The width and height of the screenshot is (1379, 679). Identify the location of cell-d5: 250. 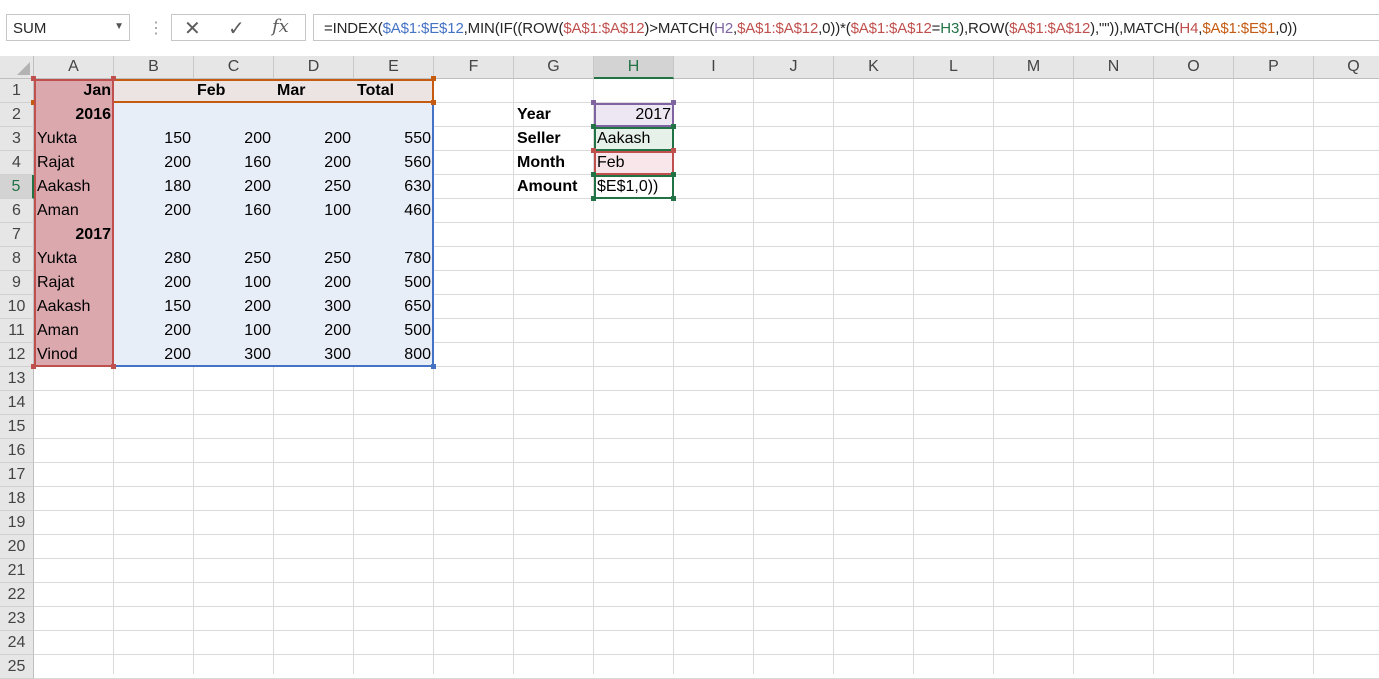
(314, 187).